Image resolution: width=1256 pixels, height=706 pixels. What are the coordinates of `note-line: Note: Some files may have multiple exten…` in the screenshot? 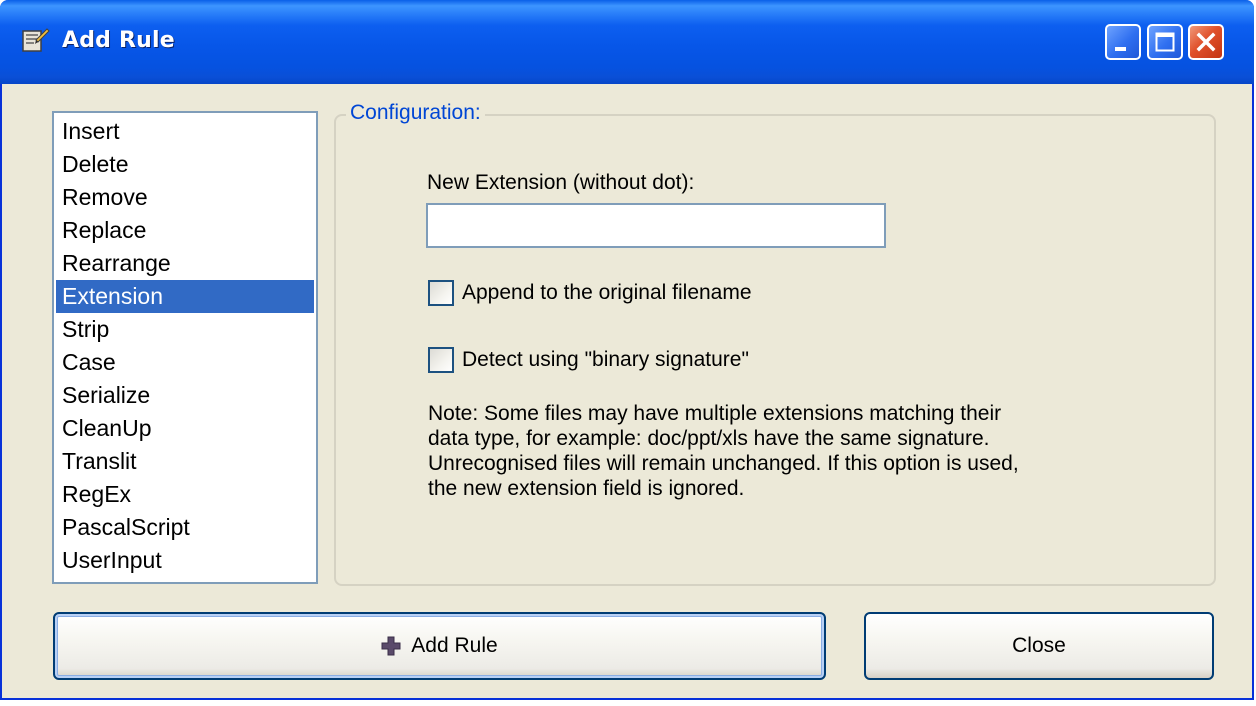 It's located at (715, 413).